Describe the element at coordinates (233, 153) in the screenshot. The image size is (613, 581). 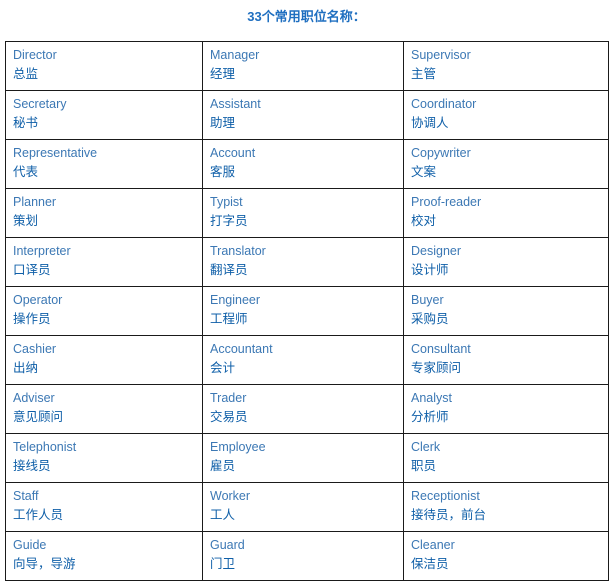
I see `job-title-english: Account` at that location.